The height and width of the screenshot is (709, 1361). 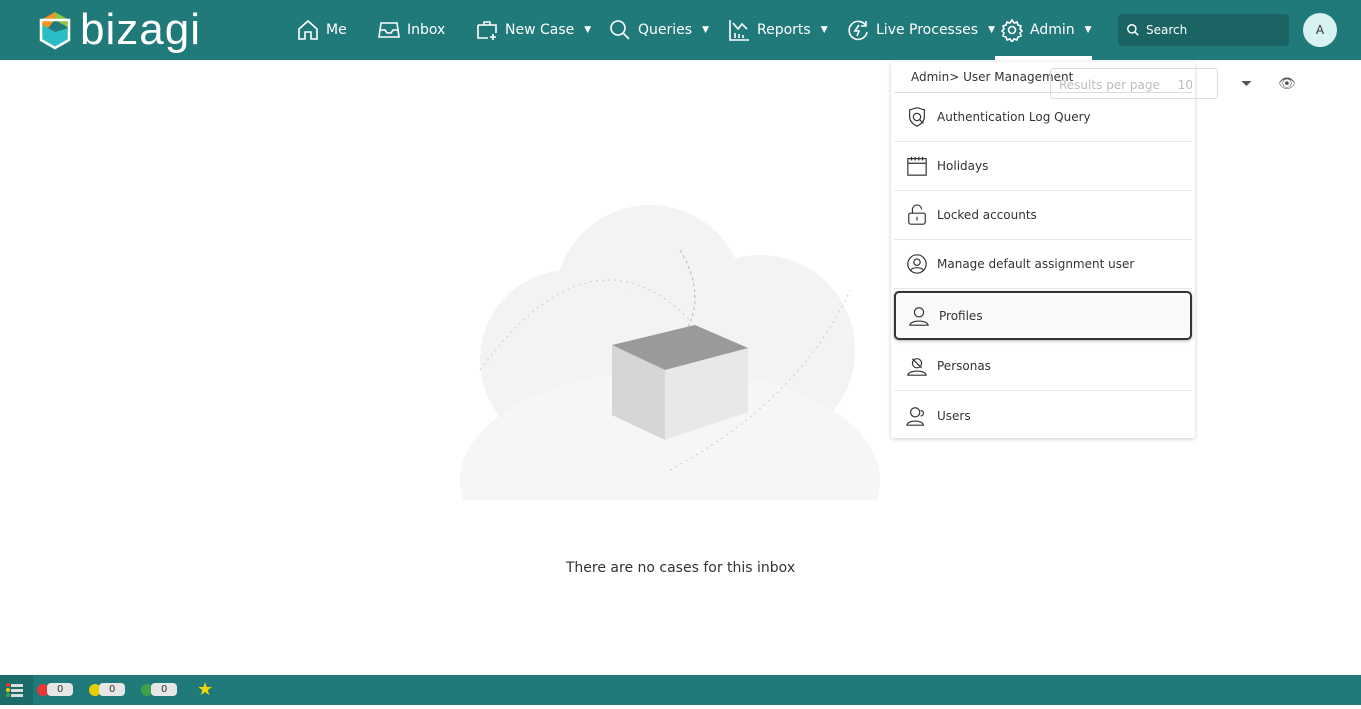 What do you see at coordinates (487, 30) in the screenshot?
I see `new-case-icon` at bounding box center [487, 30].